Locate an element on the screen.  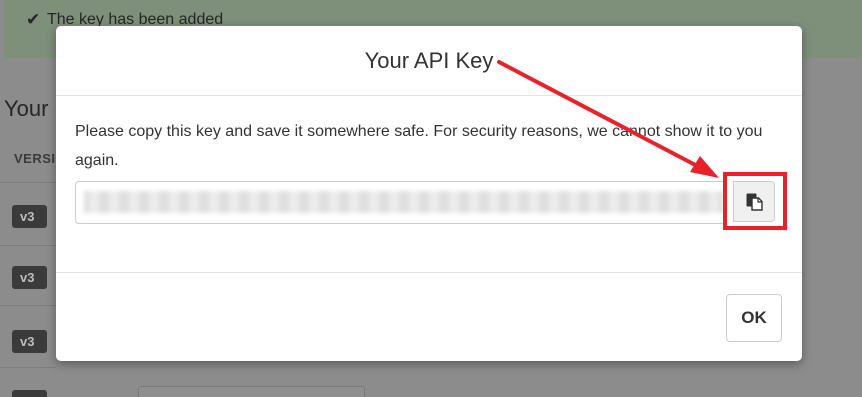
redacted-key is located at coordinates (404, 202).